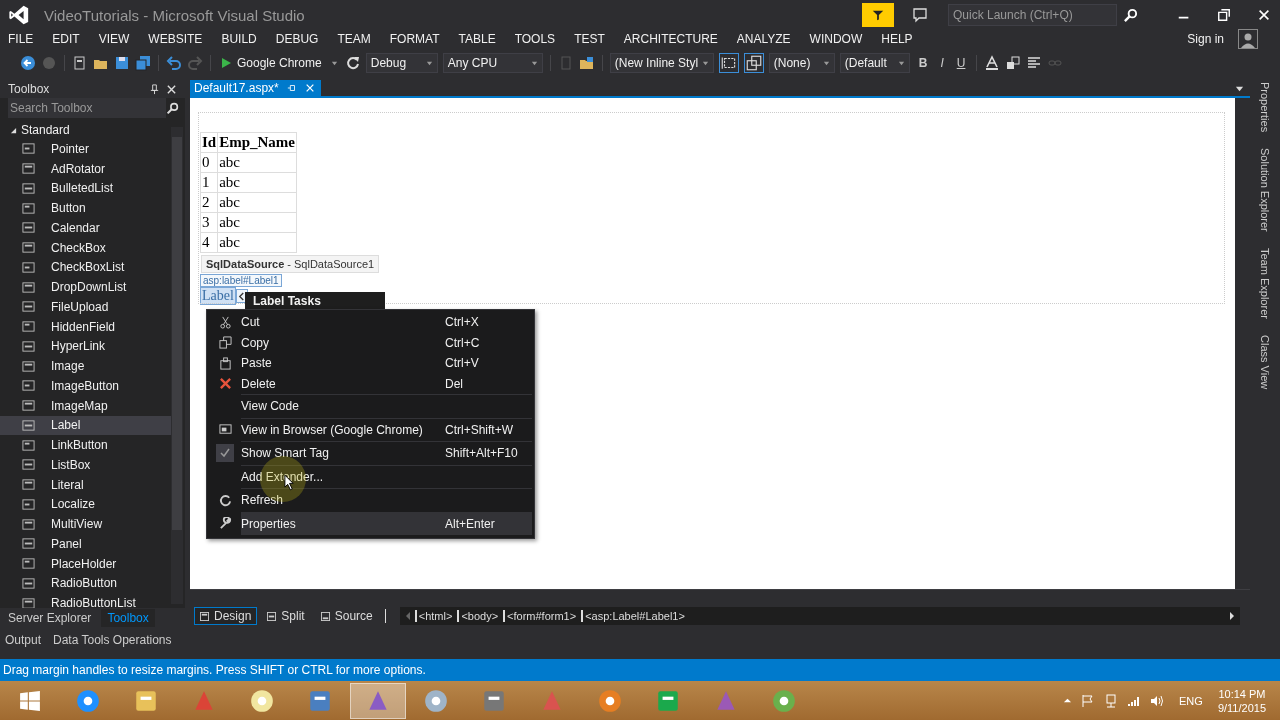  I want to click on quick-launch-field: Quick Launch (Ctrl+Q), so click(1032, 15).